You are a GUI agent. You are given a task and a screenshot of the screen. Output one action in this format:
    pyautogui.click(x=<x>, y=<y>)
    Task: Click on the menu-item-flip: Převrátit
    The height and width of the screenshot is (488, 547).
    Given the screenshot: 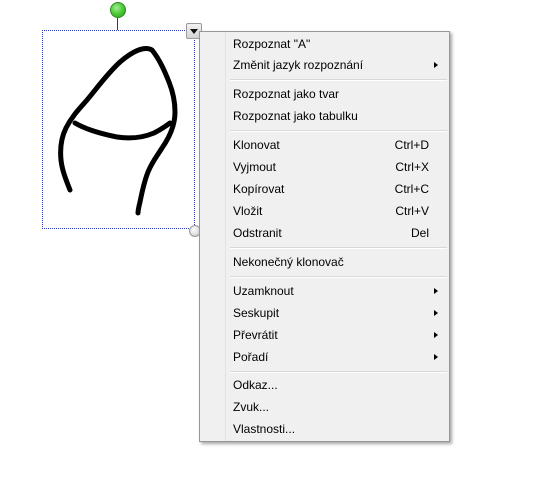 What is the action you would take?
    pyautogui.click(x=324, y=335)
    